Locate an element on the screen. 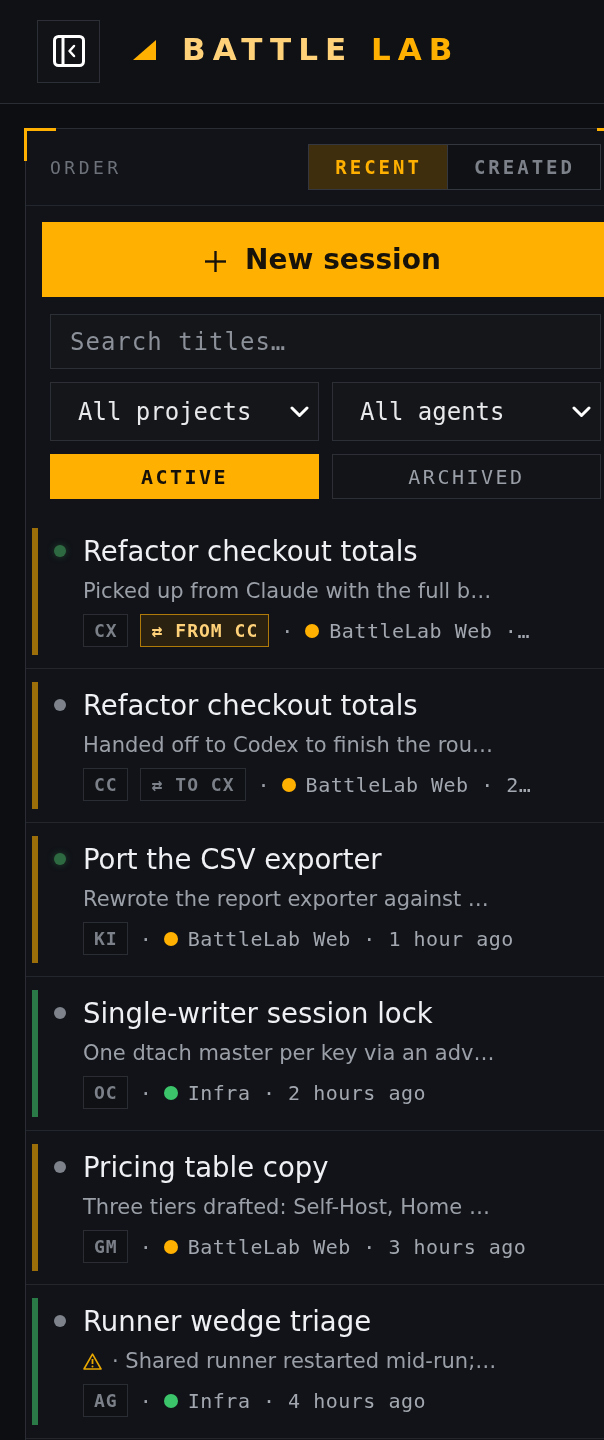 This screenshot has width=604, height=1440. filter-dropdown: All projects is located at coordinates (184, 411).